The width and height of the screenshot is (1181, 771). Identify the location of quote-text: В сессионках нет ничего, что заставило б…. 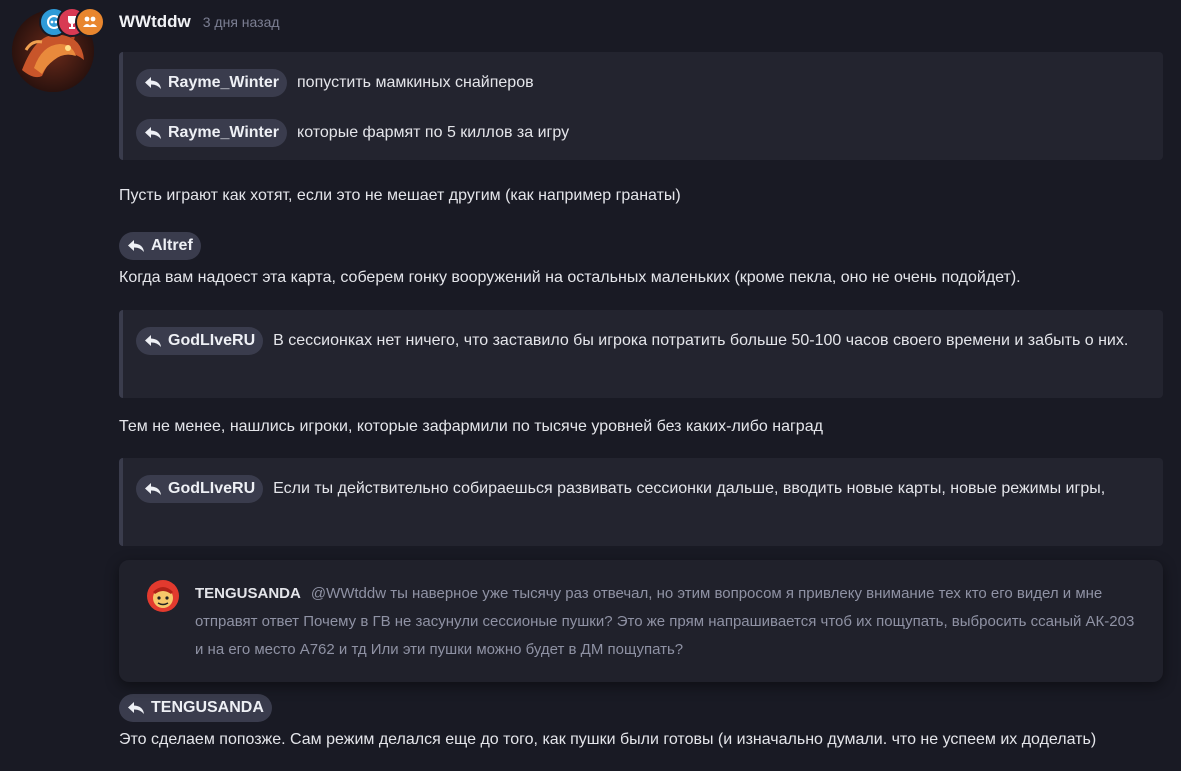
(701, 340).